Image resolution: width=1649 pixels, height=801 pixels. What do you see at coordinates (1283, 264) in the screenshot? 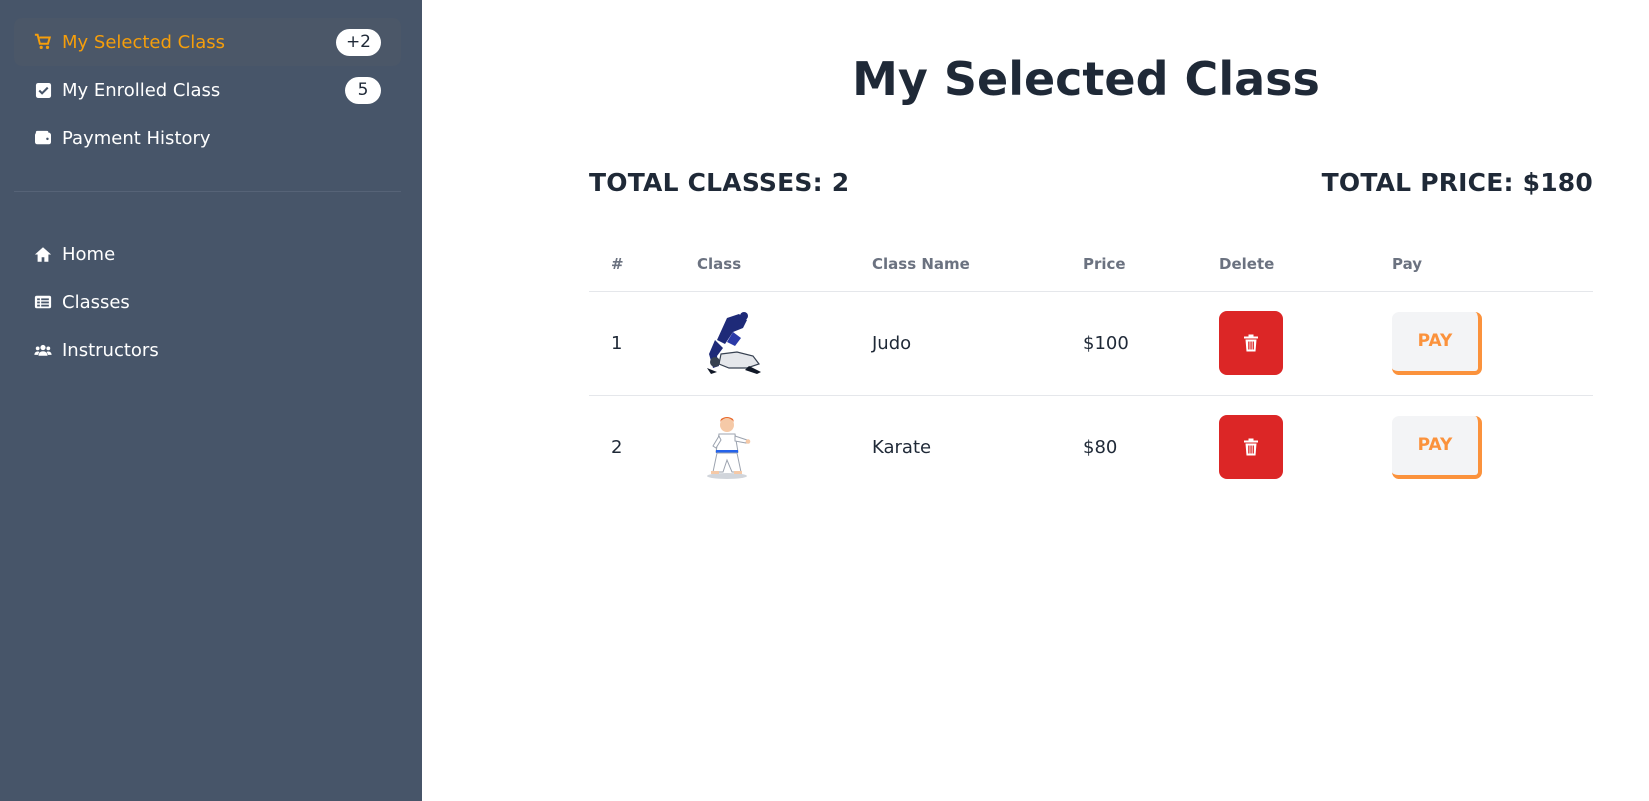
I see `col-header-delete: Delete` at bounding box center [1283, 264].